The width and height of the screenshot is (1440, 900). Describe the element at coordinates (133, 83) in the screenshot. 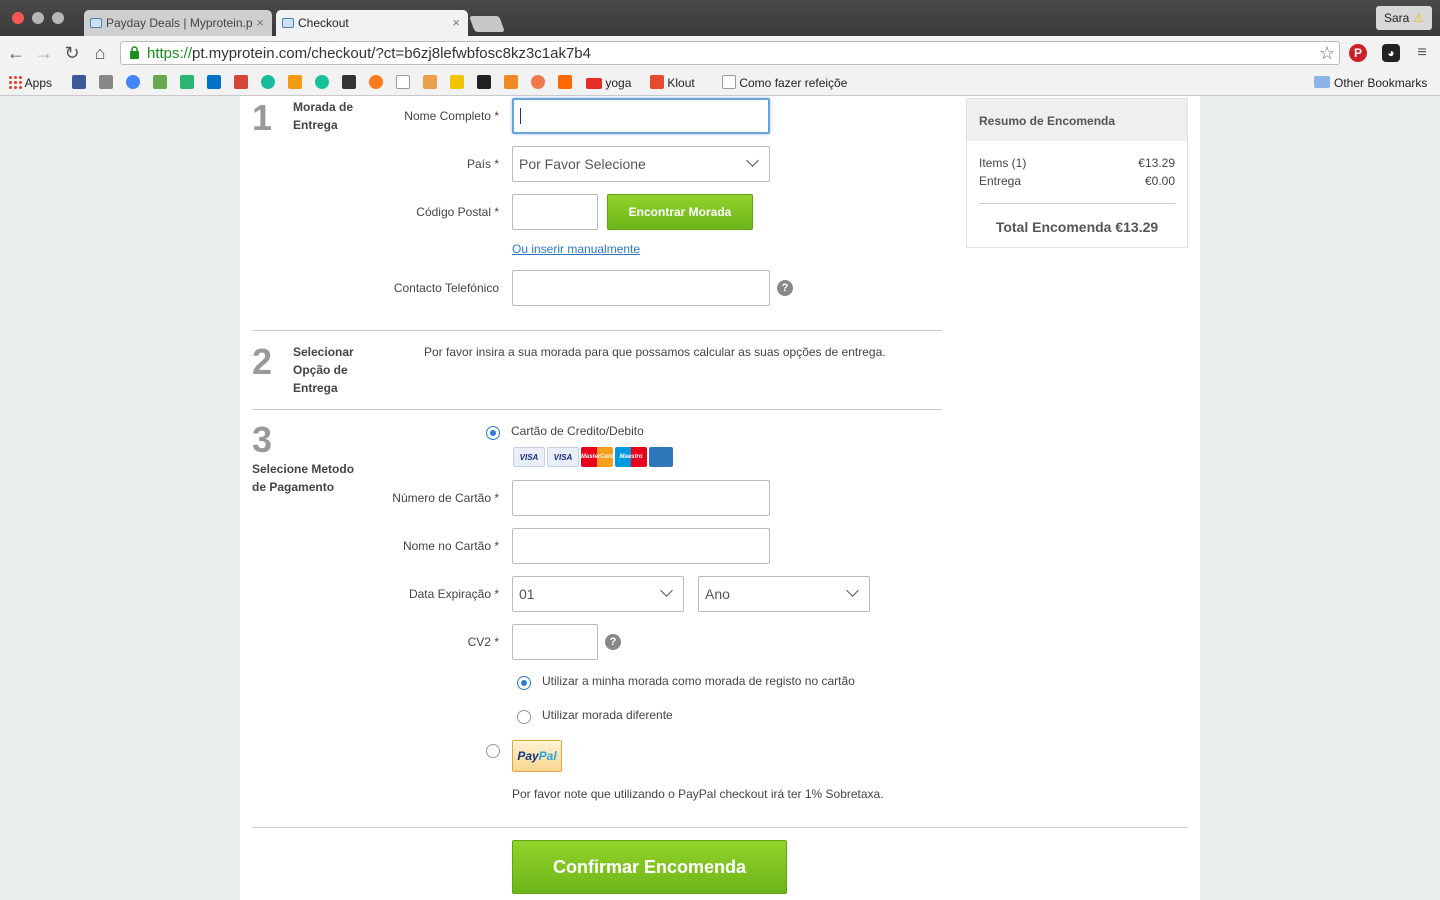

I see `google-bookmark-icon` at that location.